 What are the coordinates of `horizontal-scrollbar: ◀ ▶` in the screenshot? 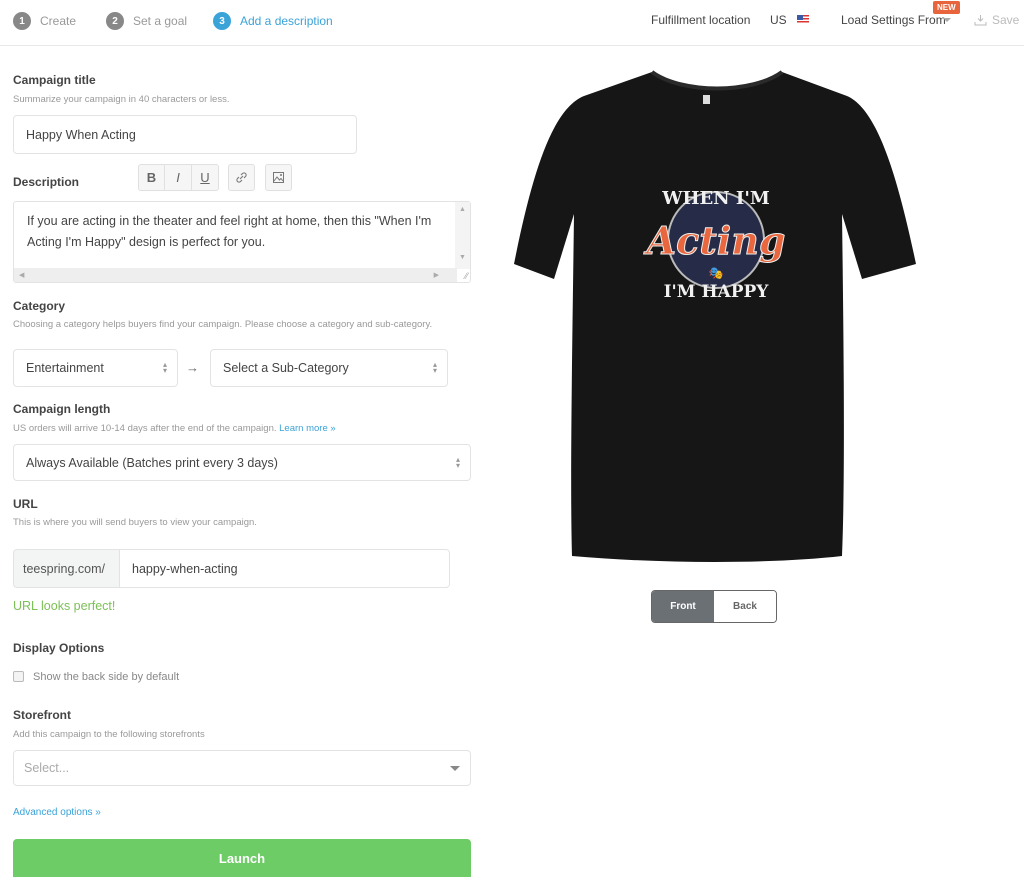 It's located at (235, 275).